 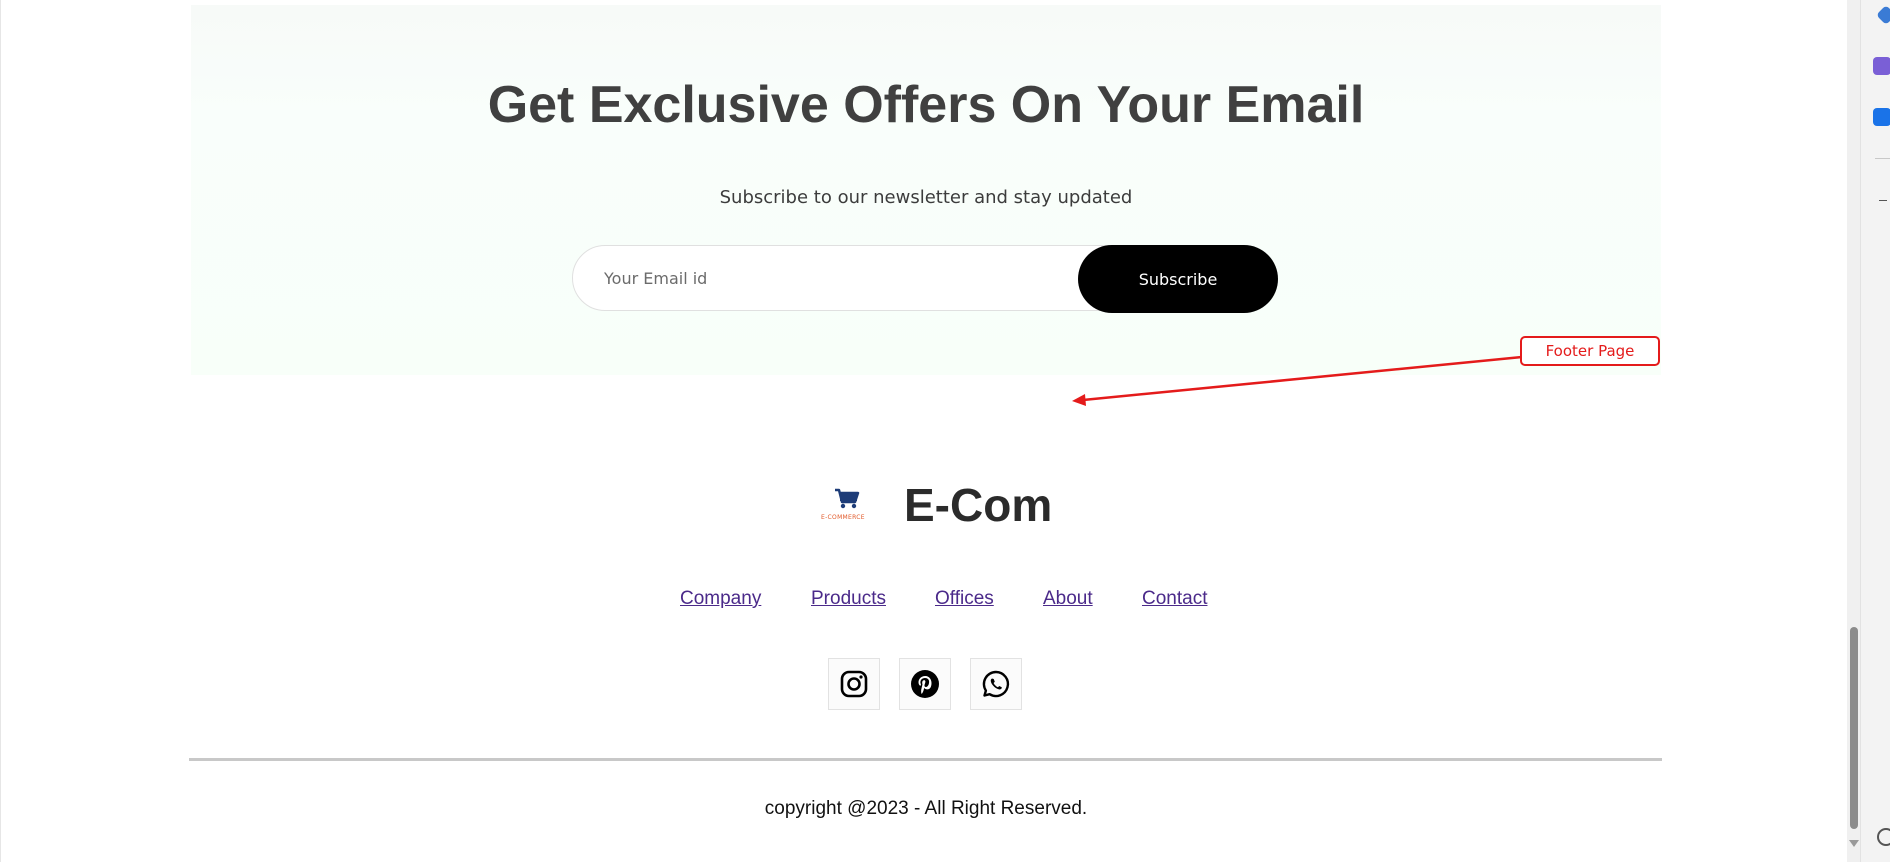 What do you see at coordinates (926, 105) in the screenshot?
I see `newsletter-title: Get Exclusive Offers On Your Email` at bounding box center [926, 105].